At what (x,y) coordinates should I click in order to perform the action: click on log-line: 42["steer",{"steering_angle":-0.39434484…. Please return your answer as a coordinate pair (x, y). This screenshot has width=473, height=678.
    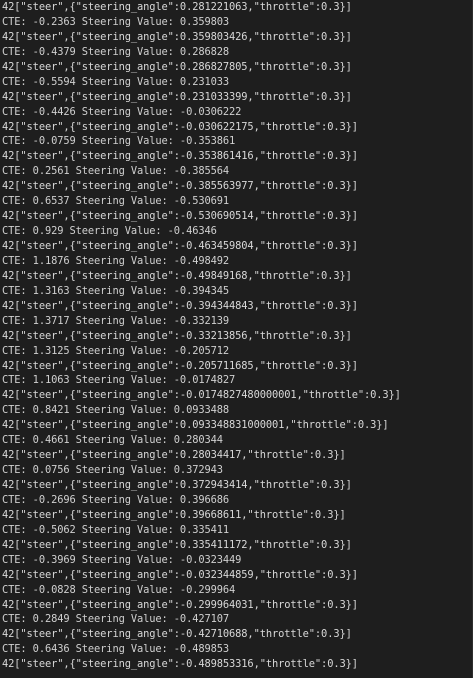
    Looking at the image, I should click on (180, 305).